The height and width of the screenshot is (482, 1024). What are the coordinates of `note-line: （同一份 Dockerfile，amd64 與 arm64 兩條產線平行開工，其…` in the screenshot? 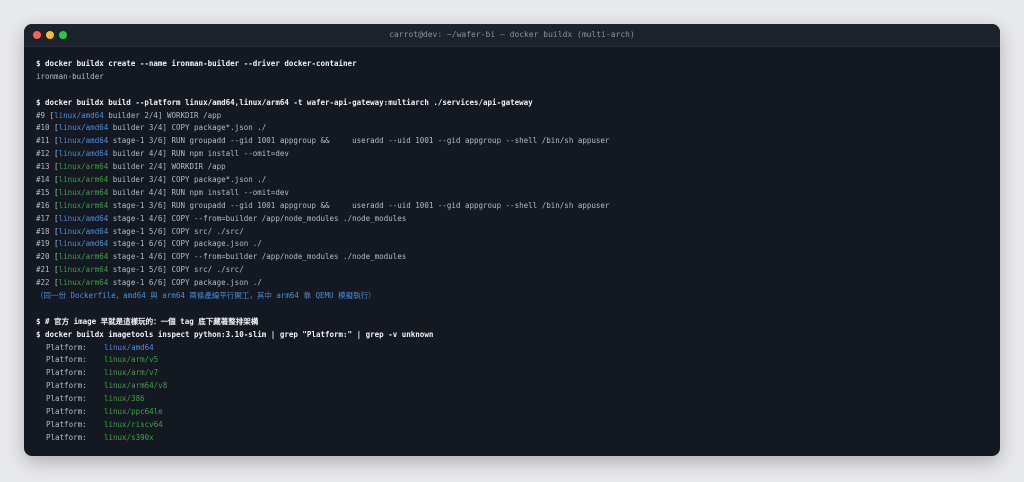 It's located at (206, 296).